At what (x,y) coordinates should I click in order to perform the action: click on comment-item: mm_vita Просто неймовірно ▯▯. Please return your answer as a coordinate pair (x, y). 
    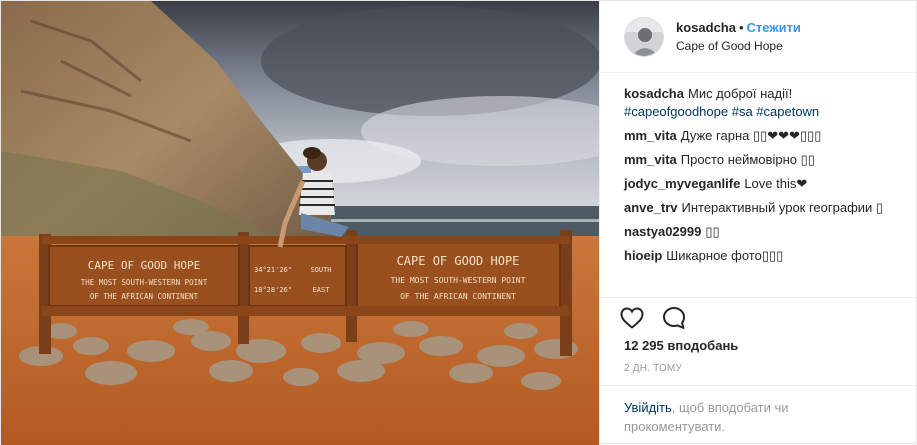
    Looking at the image, I should click on (762, 160).